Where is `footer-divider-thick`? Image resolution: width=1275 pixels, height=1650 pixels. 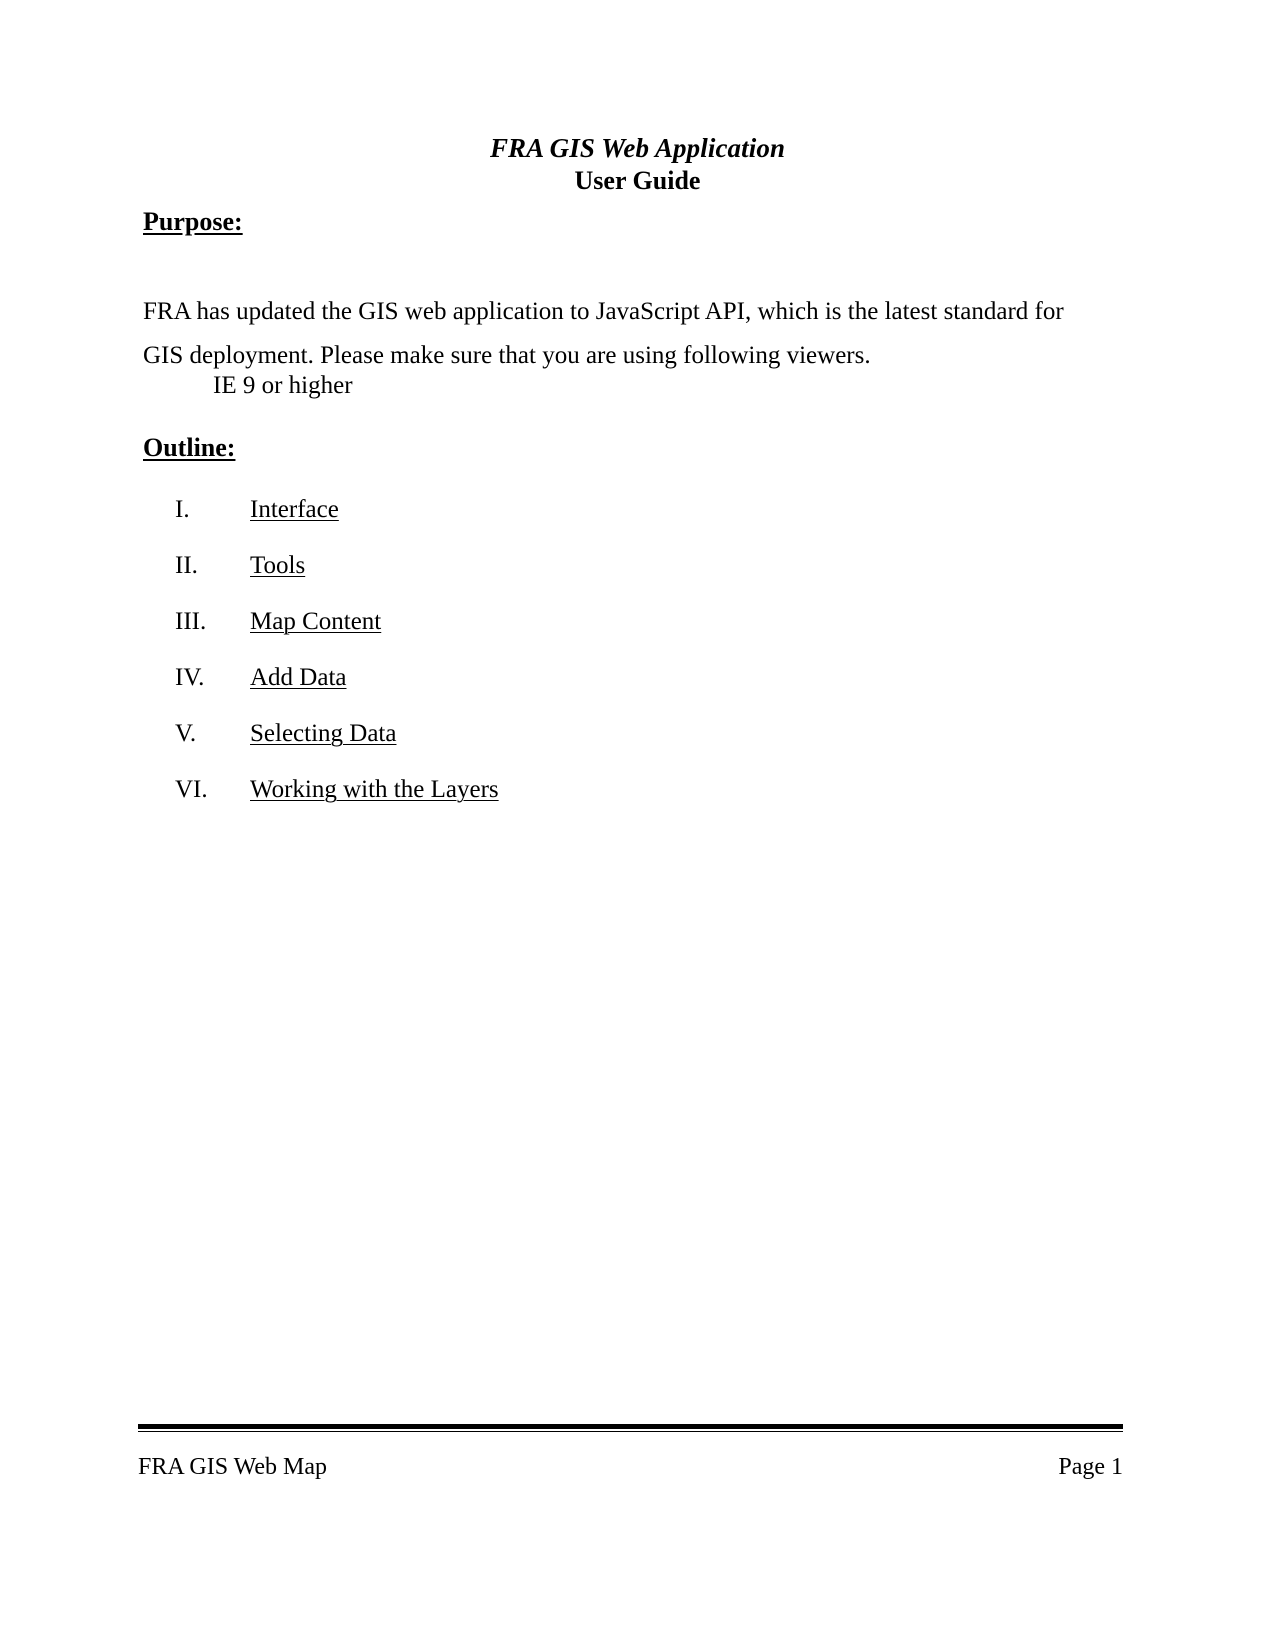 footer-divider-thick is located at coordinates (630, 1426).